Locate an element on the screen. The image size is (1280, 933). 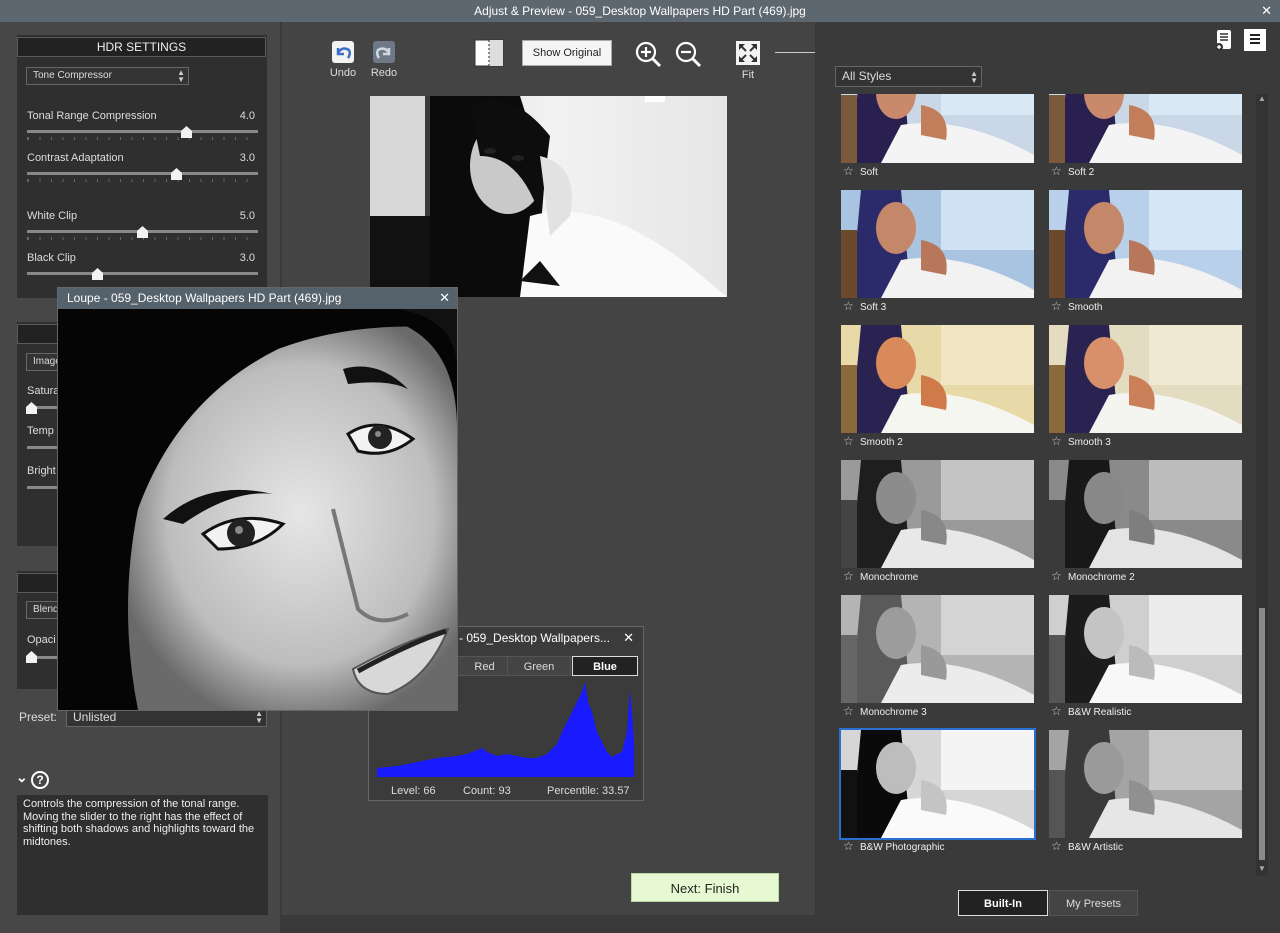
redo-button: Redo is located at coordinates (384, 59).